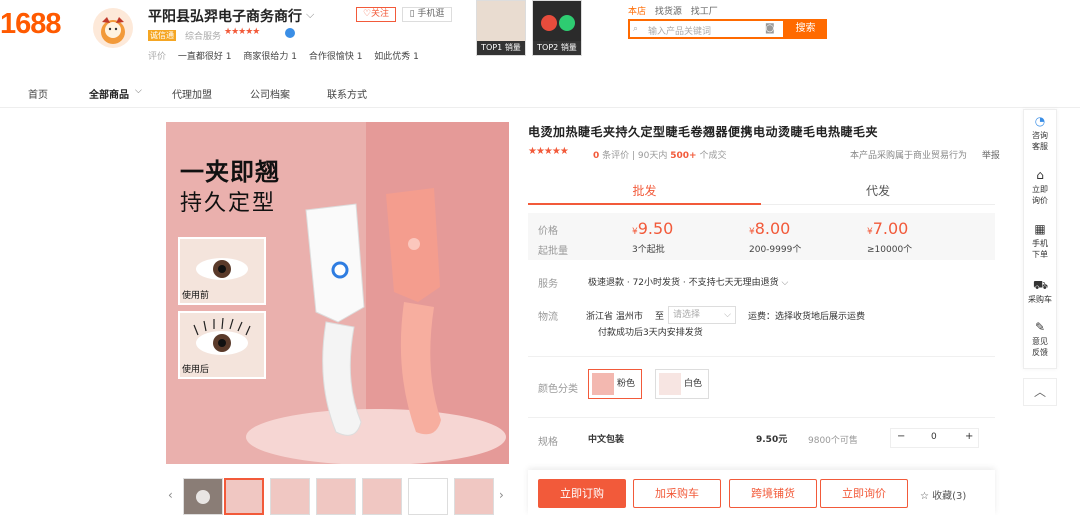 The height and width of the screenshot is (515, 1080). Describe the element at coordinates (347, 93) in the screenshot. I see `nav-contact: 联系方式` at that location.